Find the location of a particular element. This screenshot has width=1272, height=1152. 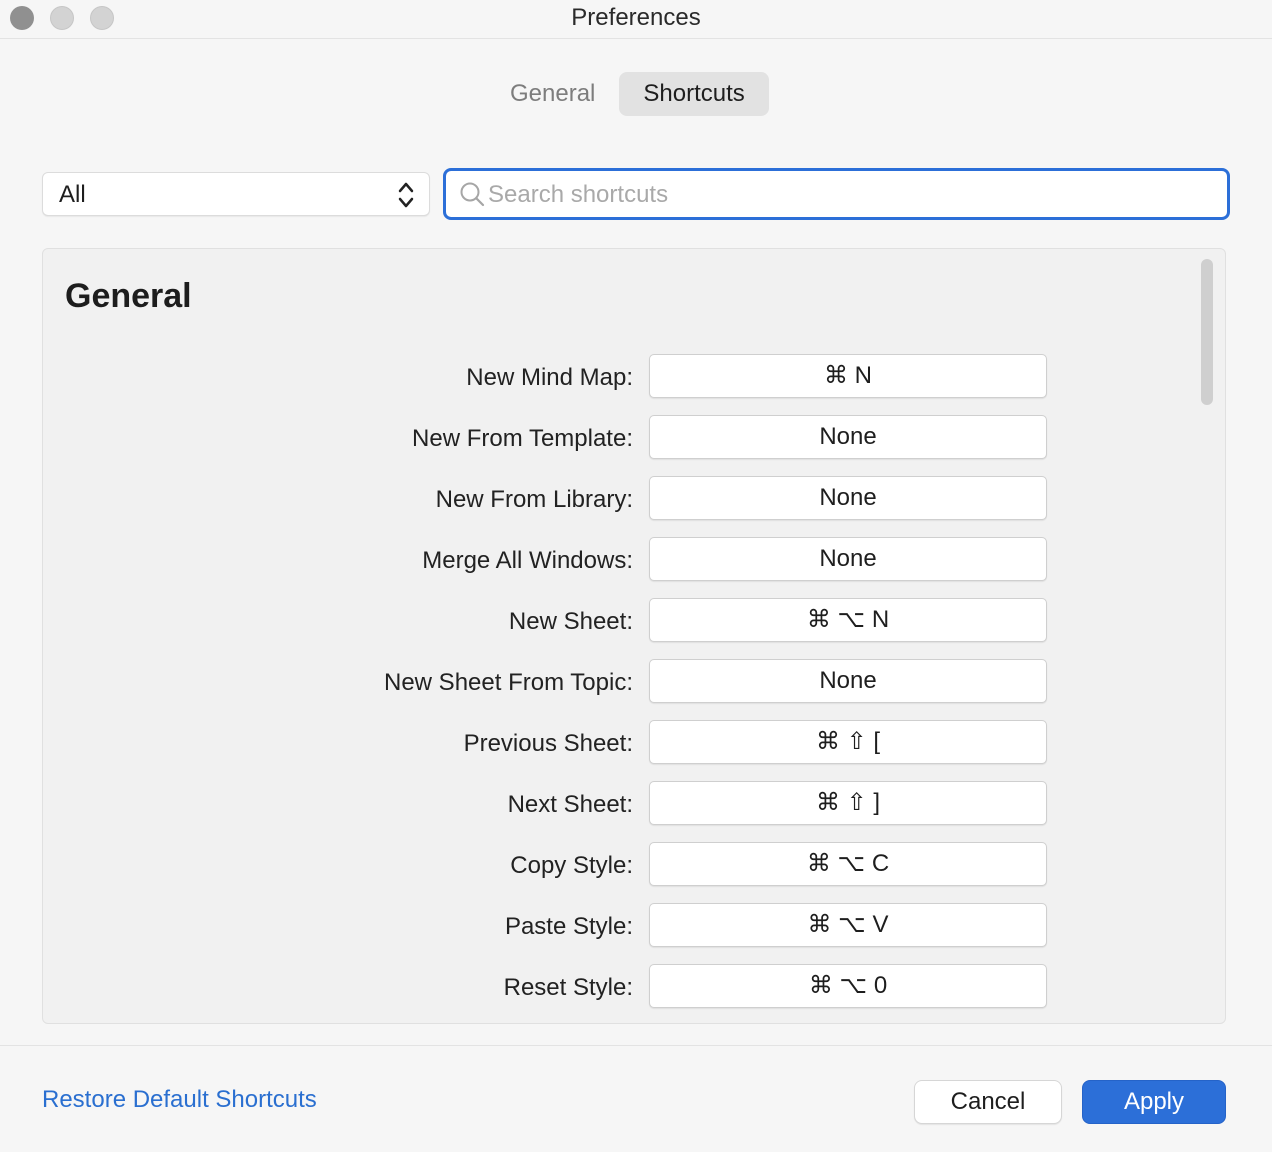

shortcut-recorder: ⌘ ⌥ N is located at coordinates (848, 620).